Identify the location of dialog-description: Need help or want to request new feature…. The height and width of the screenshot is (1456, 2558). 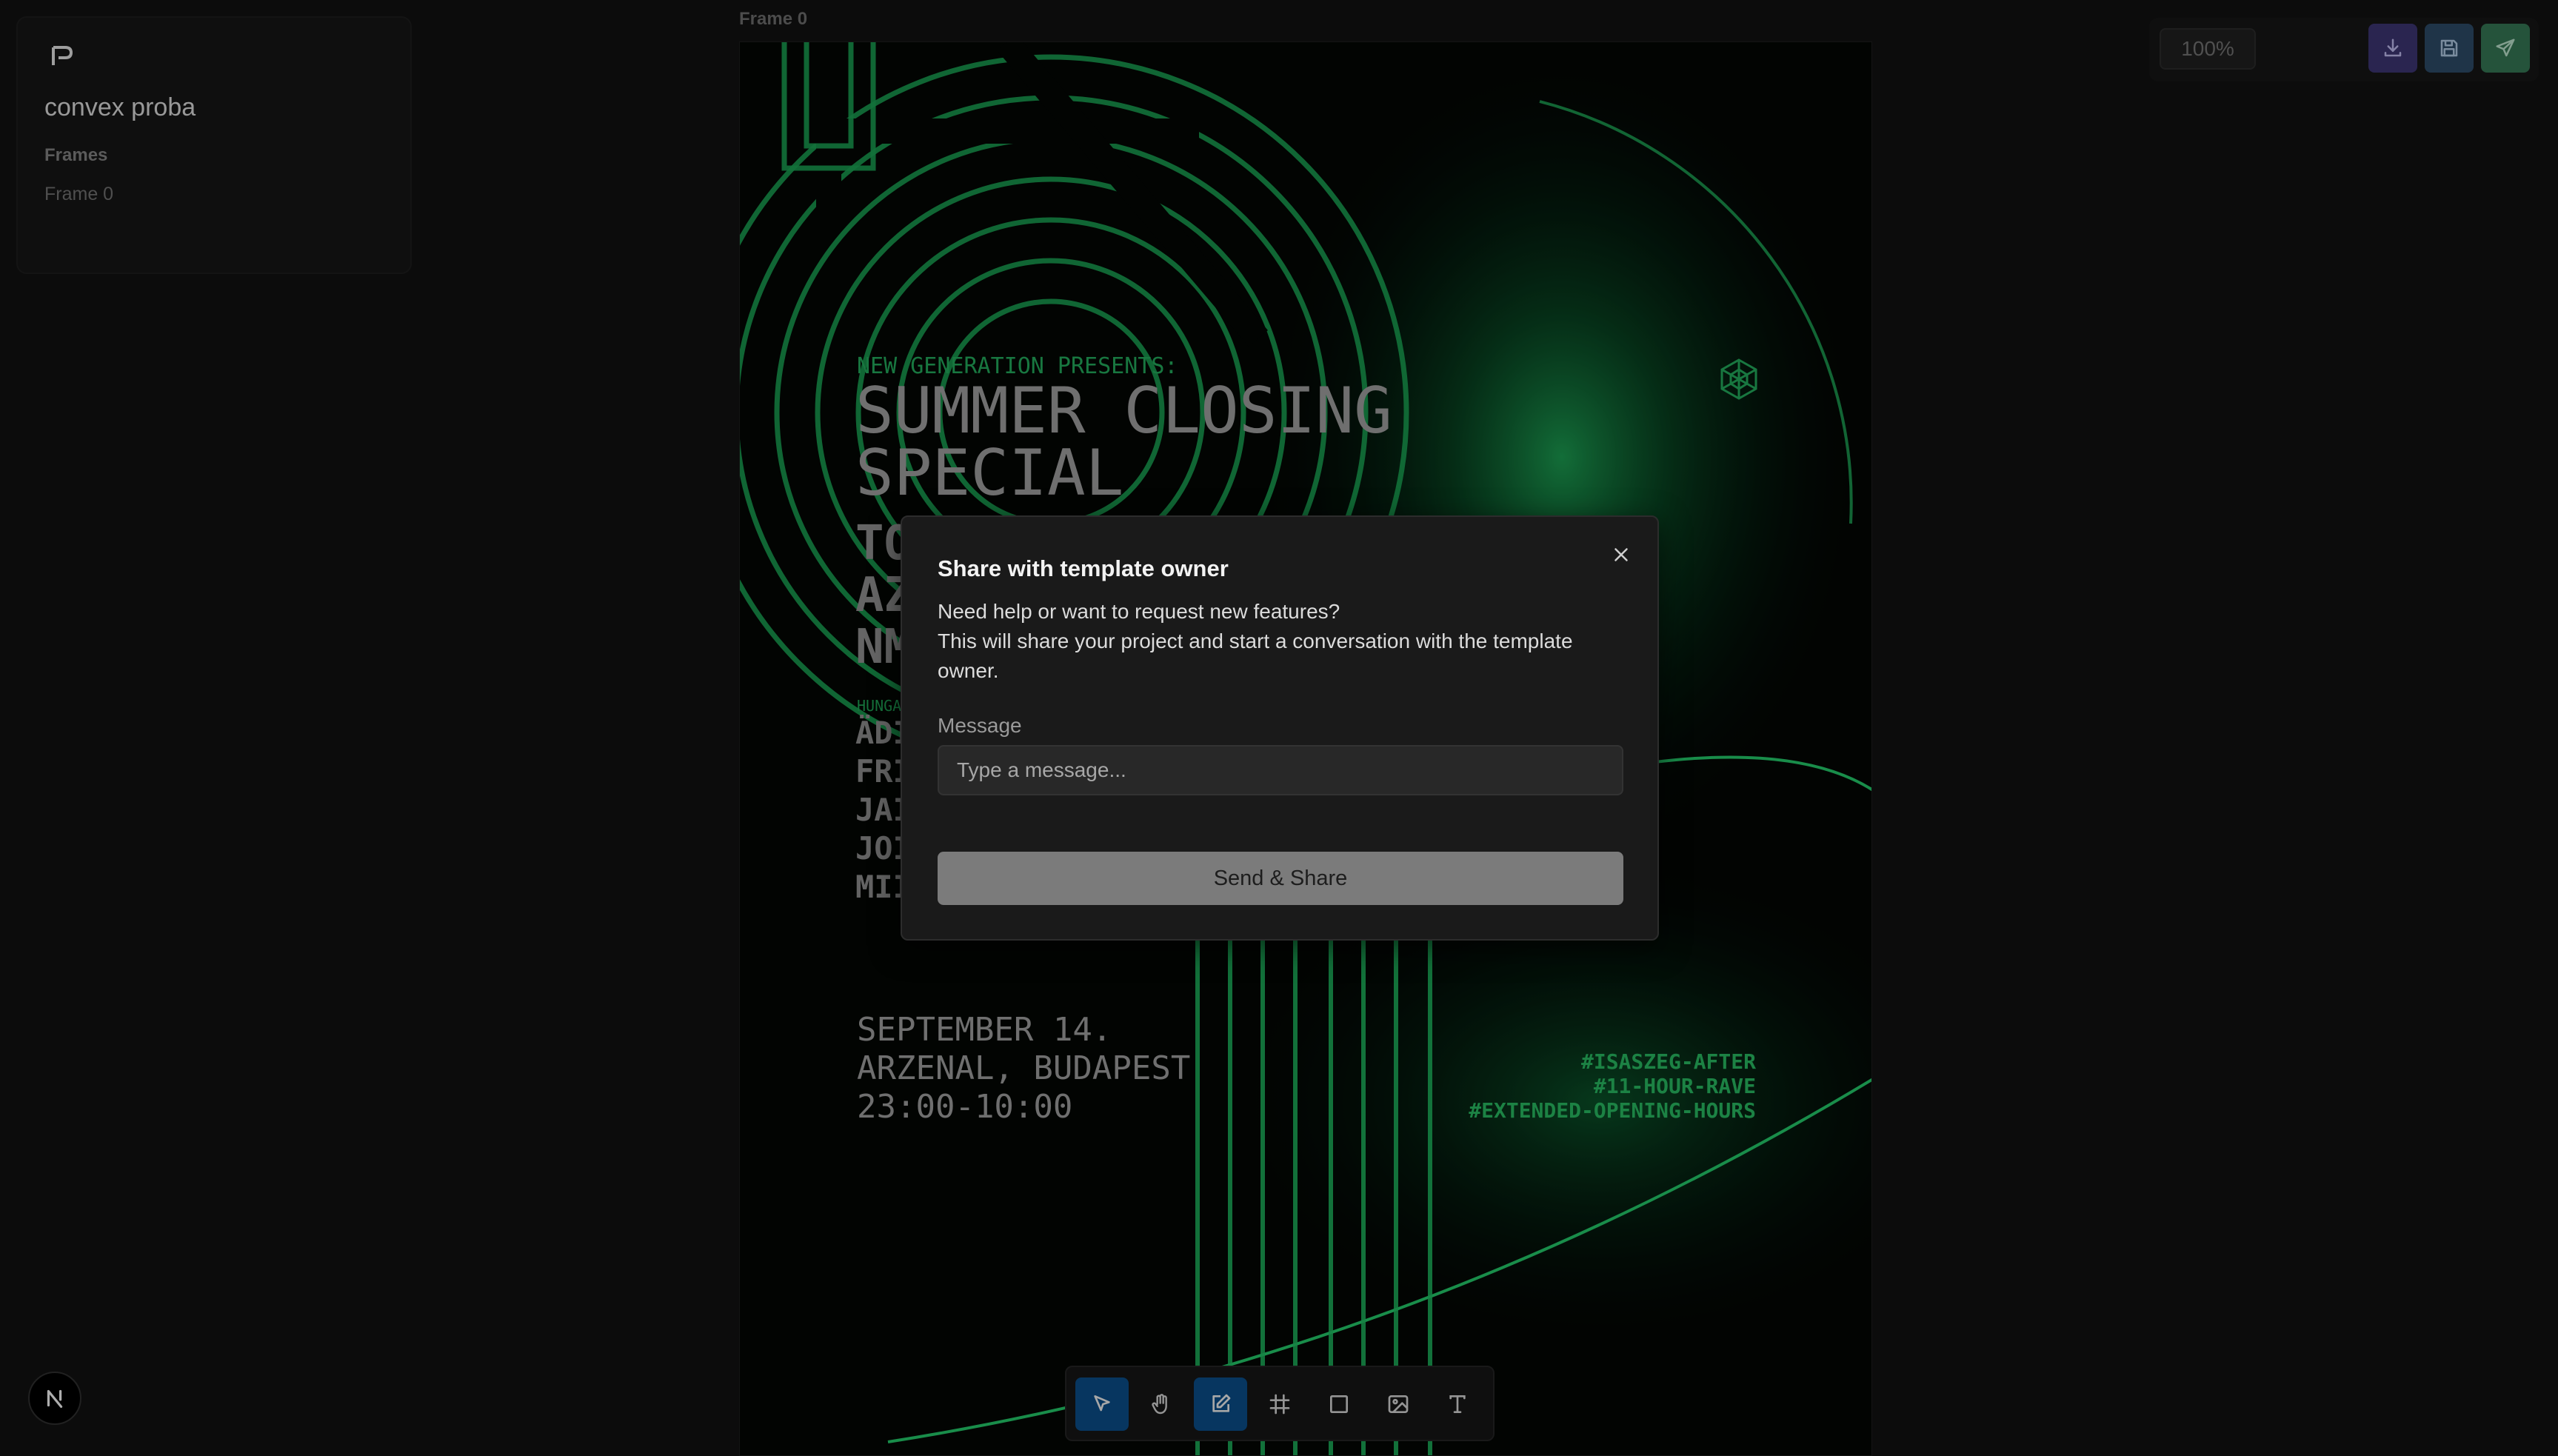
(1286, 641).